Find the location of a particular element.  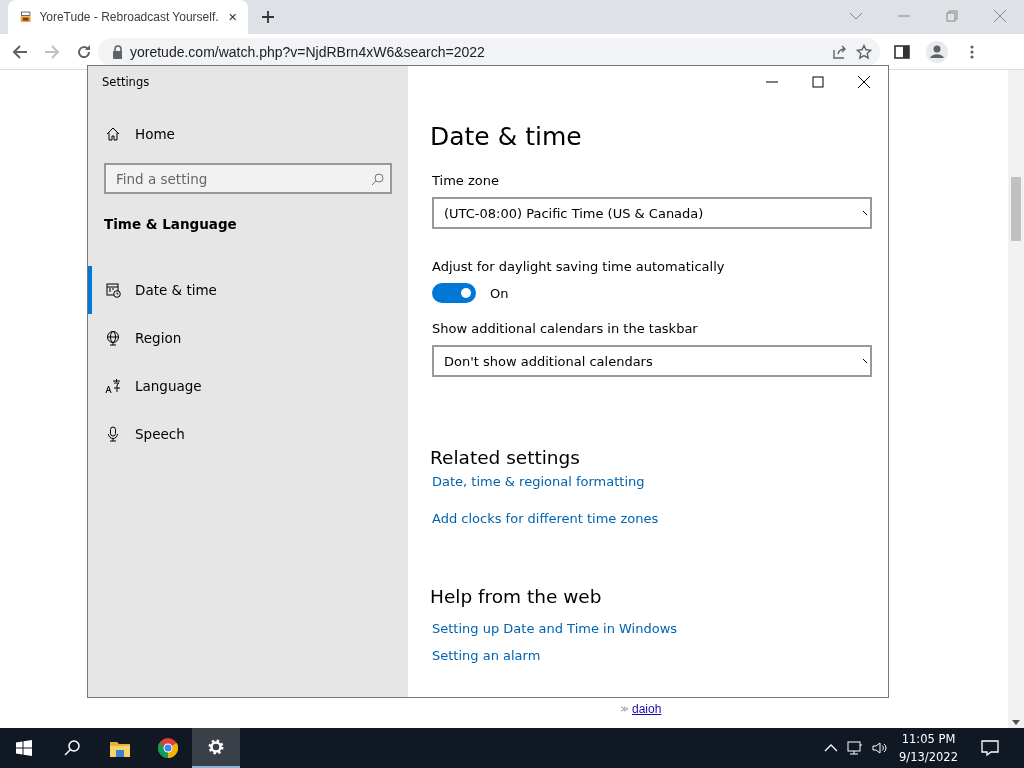

chrome-icon is located at coordinates (168, 748).